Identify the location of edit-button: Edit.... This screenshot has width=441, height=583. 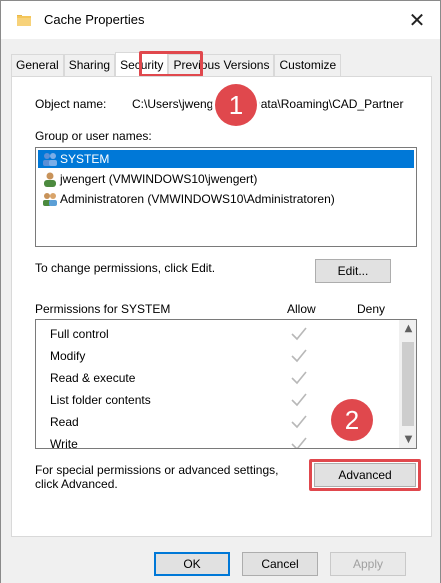
(353, 271).